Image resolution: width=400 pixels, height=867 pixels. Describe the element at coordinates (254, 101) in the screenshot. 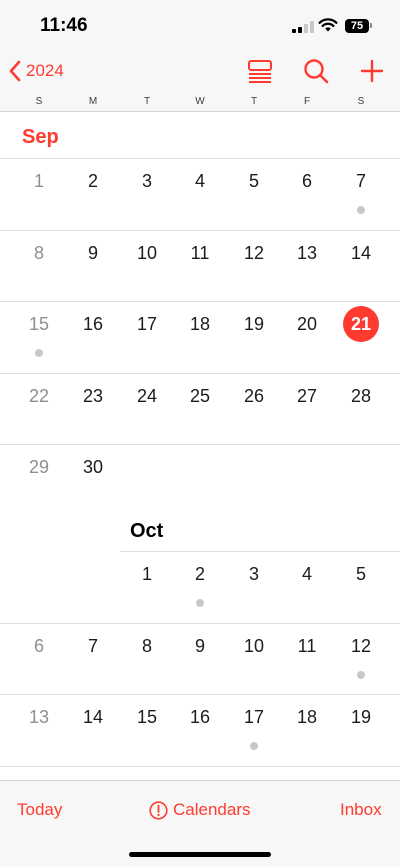

I see `weekday-thu: T` at that location.